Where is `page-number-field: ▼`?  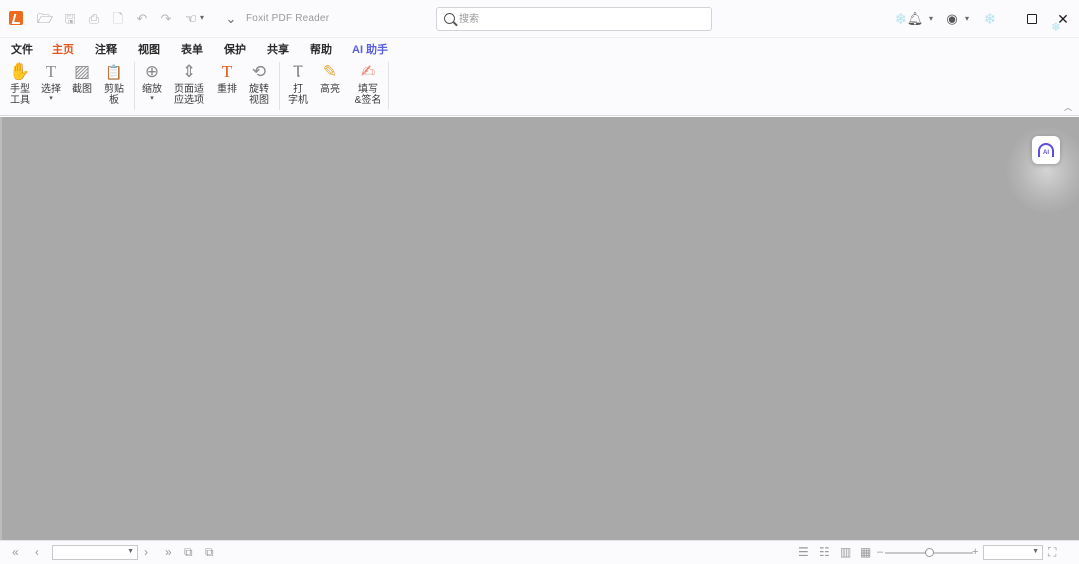
page-number-field: ▼ is located at coordinates (95, 552).